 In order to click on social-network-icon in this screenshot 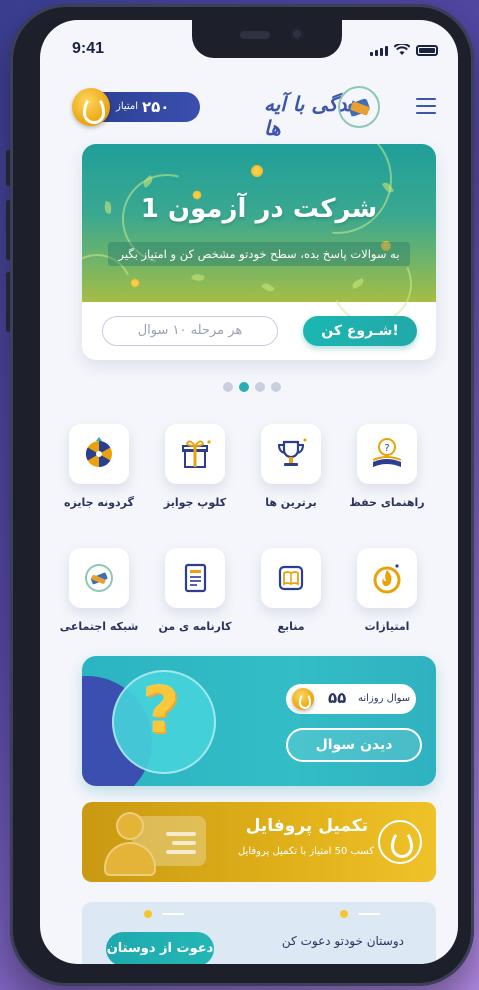, I will do `click(99, 578)`.